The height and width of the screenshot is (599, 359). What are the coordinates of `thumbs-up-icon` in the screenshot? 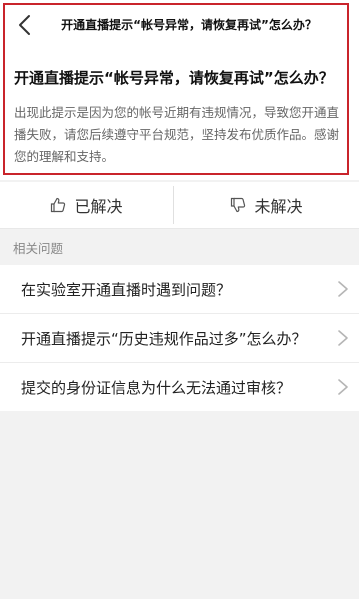 It's located at (58, 205).